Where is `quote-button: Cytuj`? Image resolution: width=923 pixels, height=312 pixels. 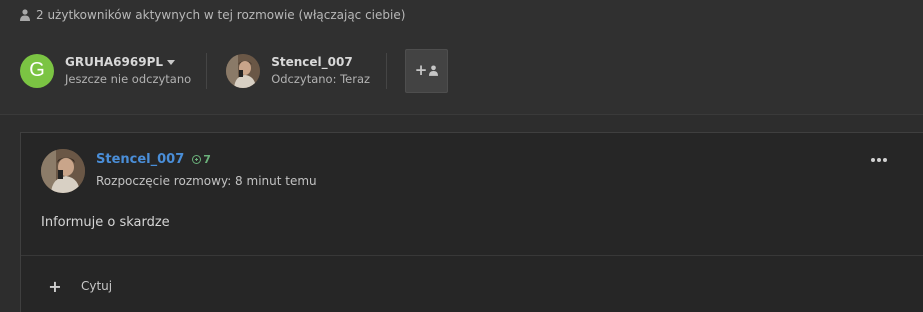
quote-button: Cytuj is located at coordinates (96, 286).